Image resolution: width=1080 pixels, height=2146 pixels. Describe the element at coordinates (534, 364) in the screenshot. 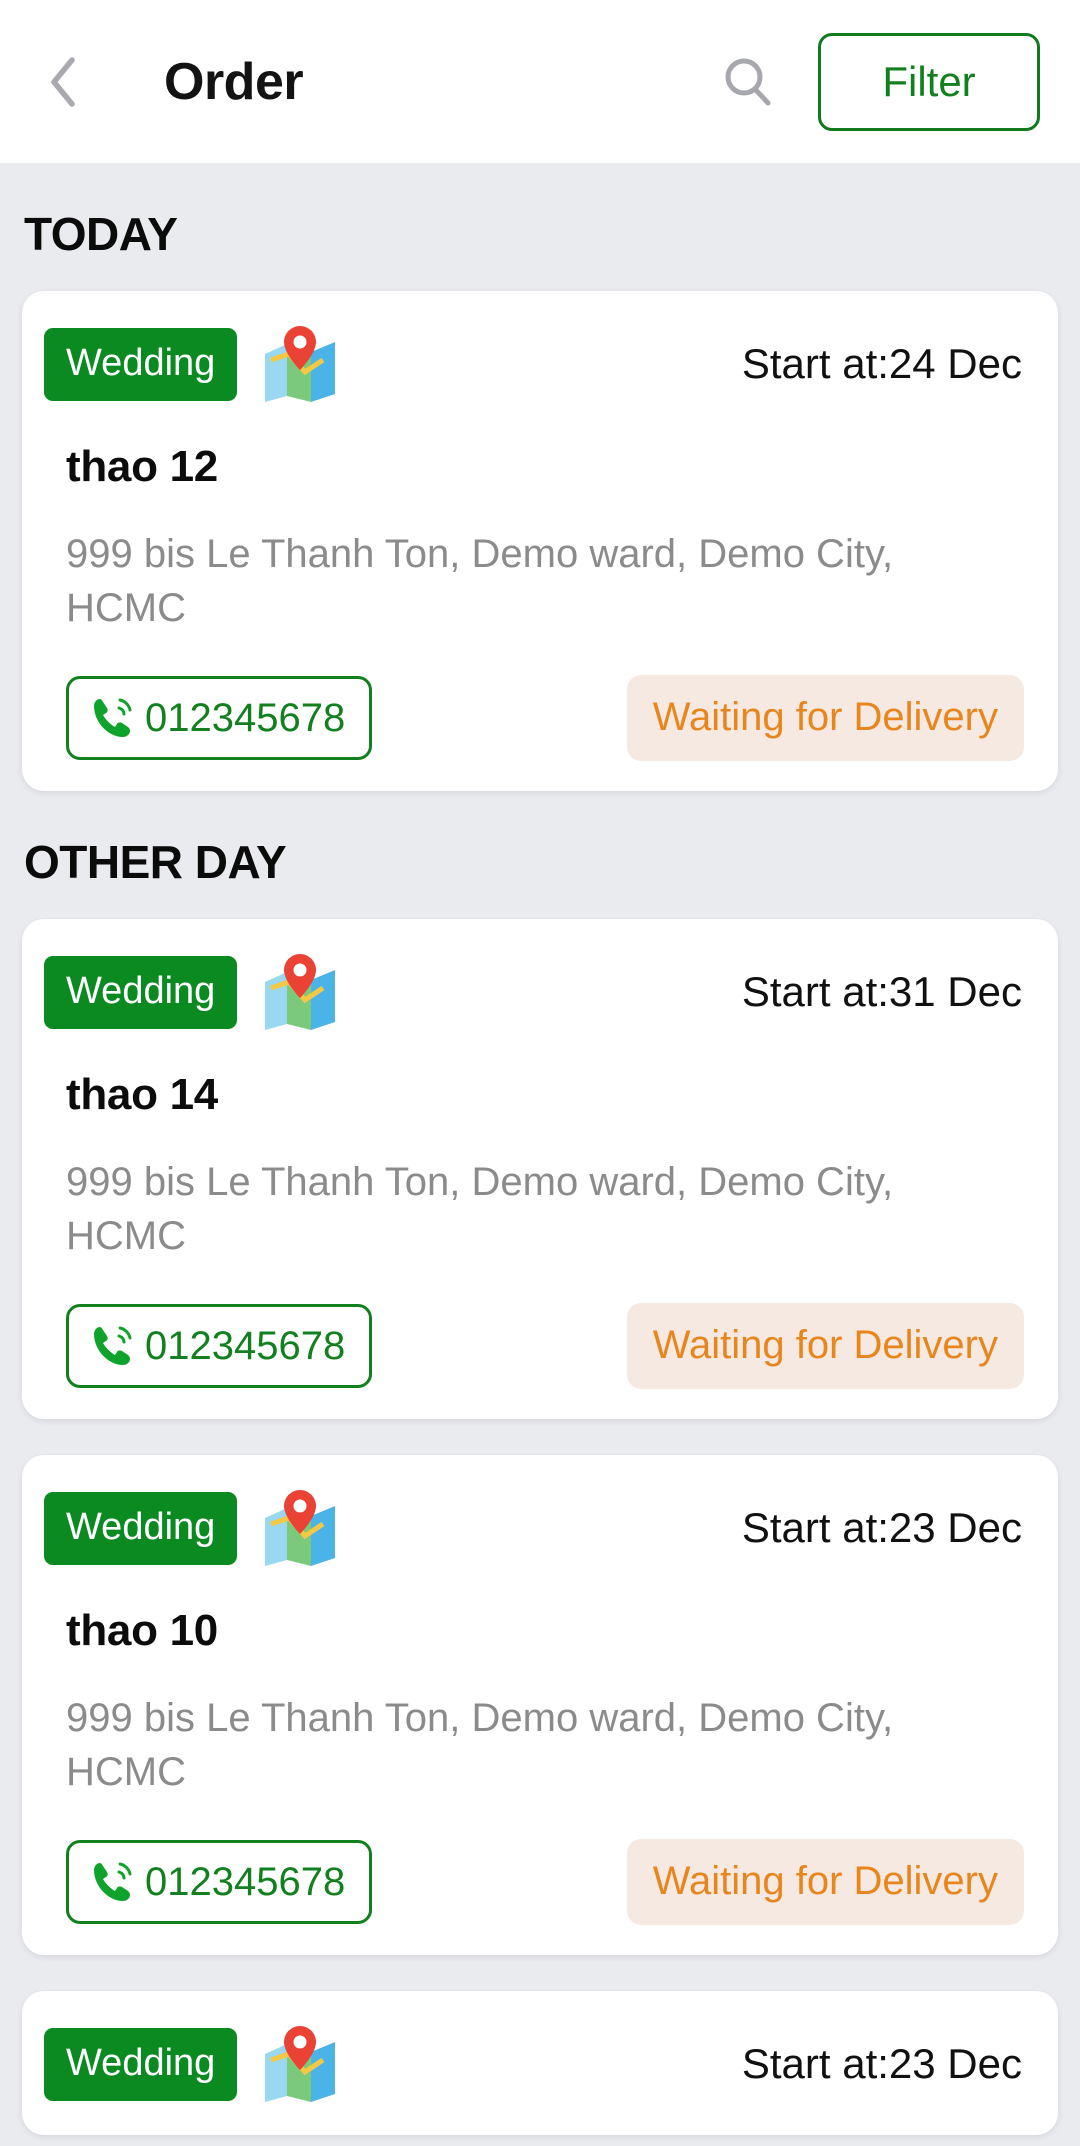

I see `order-card-header: Wedding Start at:24 Dec` at that location.